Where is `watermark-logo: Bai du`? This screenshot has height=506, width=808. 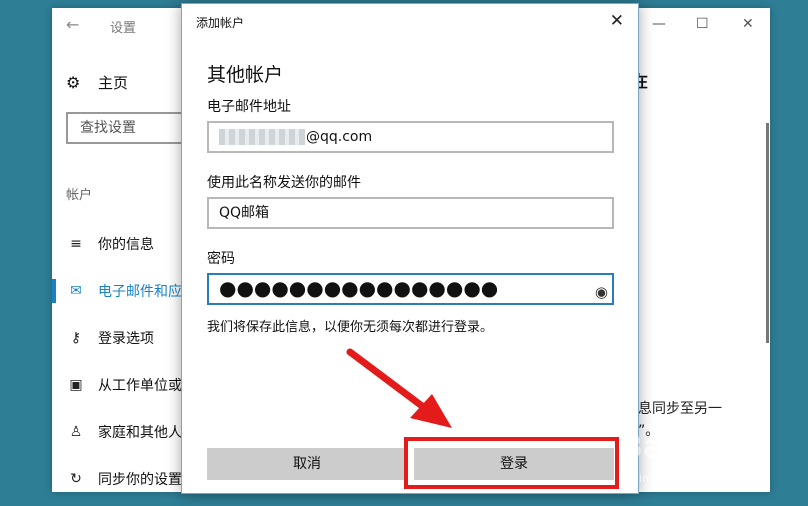
watermark-logo: Bai du is located at coordinates (673, 447).